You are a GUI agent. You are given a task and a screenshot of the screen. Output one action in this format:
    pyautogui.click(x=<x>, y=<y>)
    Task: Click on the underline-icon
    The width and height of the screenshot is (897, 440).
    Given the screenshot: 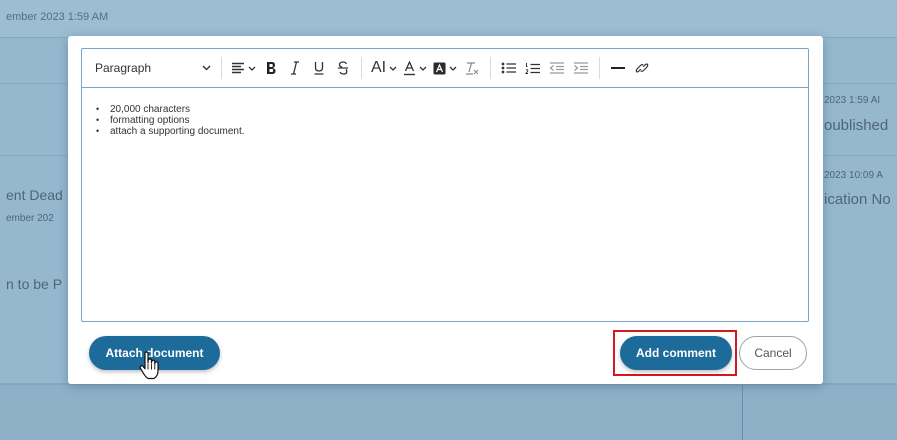 What is the action you would take?
    pyautogui.click(x=319, y=68)
    